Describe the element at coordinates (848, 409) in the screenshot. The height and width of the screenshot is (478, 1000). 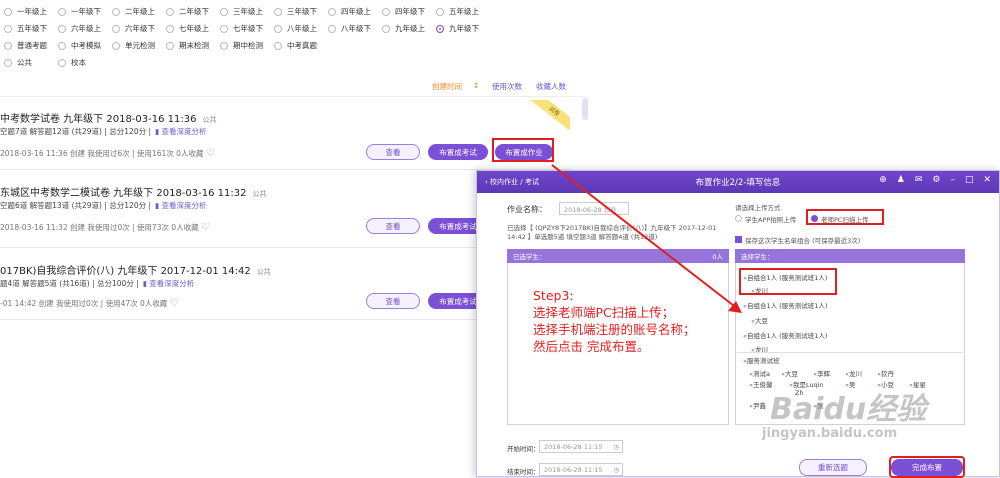
I see `watermark-logo: Baidu经验` at that location.